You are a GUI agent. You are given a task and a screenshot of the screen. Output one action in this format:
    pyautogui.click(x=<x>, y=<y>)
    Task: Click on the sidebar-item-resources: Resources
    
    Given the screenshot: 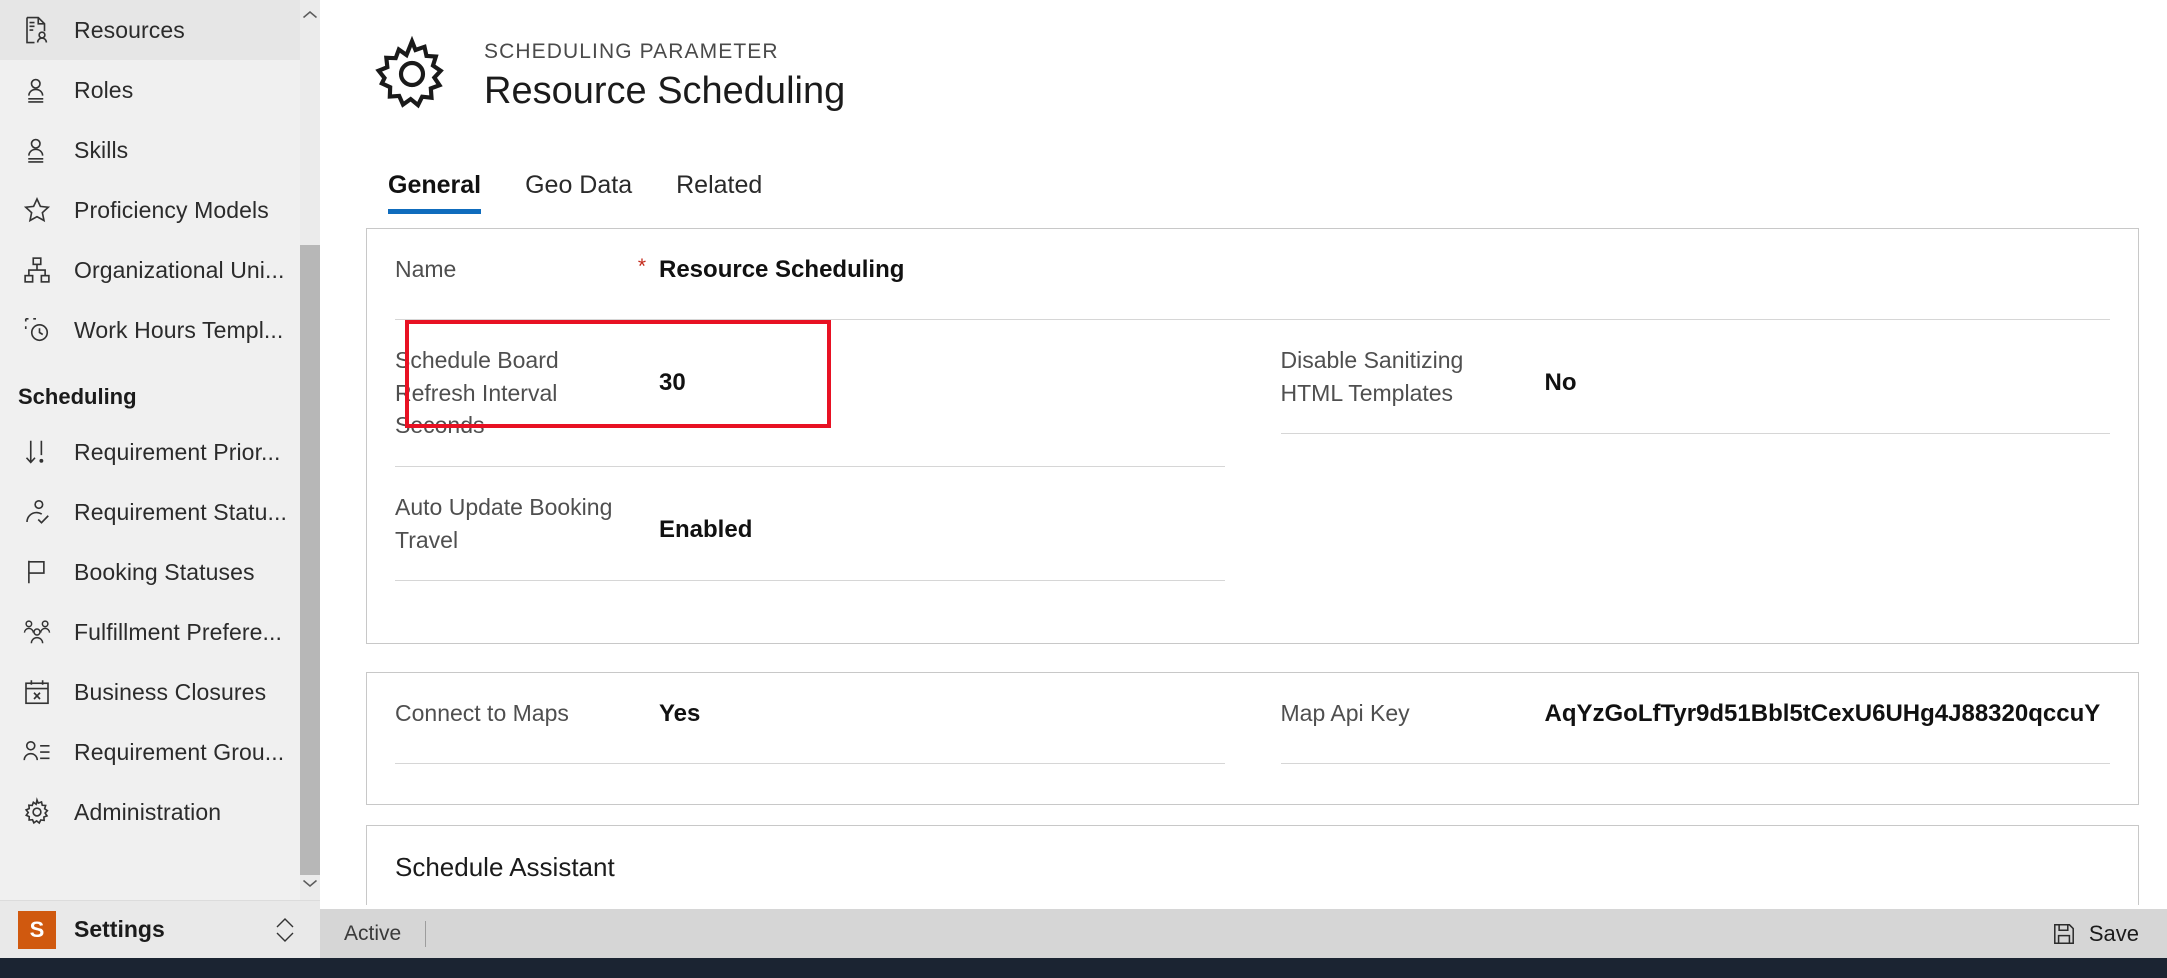 What is the action you would take?
    pyautogui.click(x=160, y=30)
    